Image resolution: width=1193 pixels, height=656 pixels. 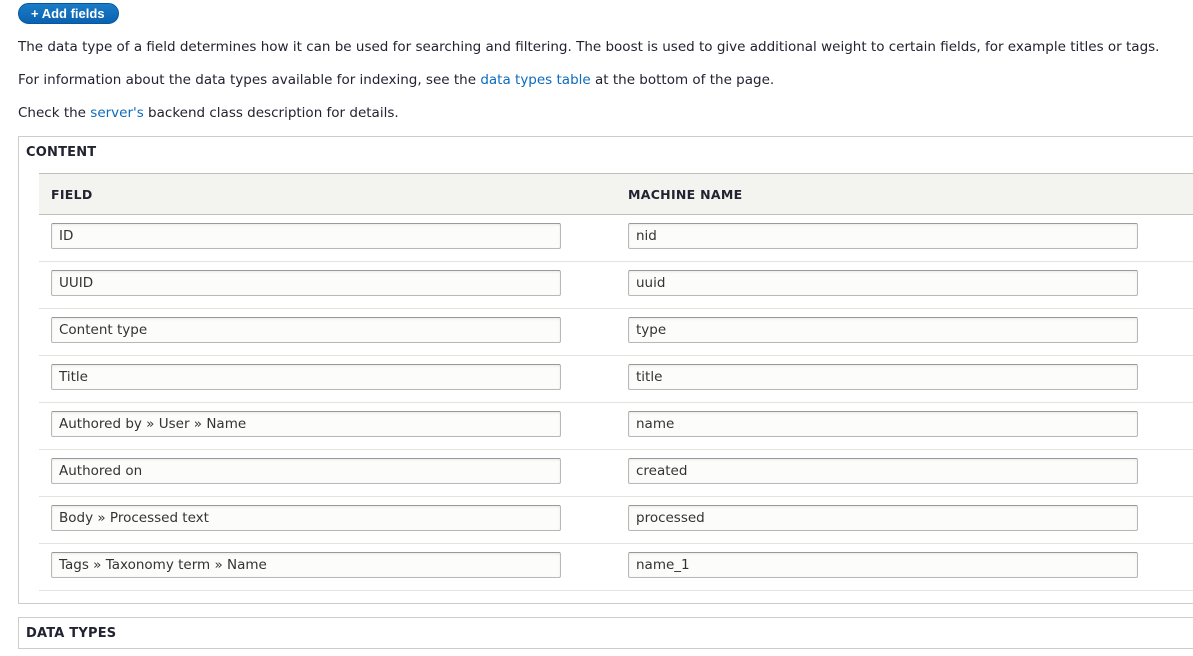 What do you see at coordinates (306, 330) in the screenshot?
I see `field-label-input: Content type` at bounding box center [306, 330].